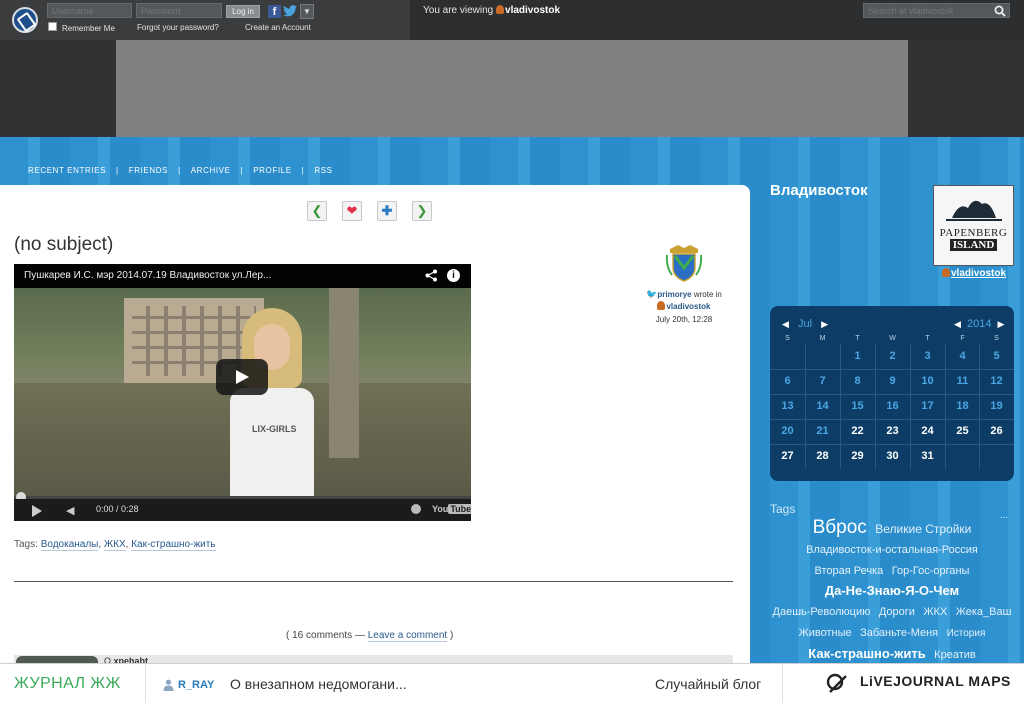 The image size is (1024, 703). What do you see at coordinates (996, 406) in the screenshot?
I see `calendar-day: 19` at bounding box center [996, 406].